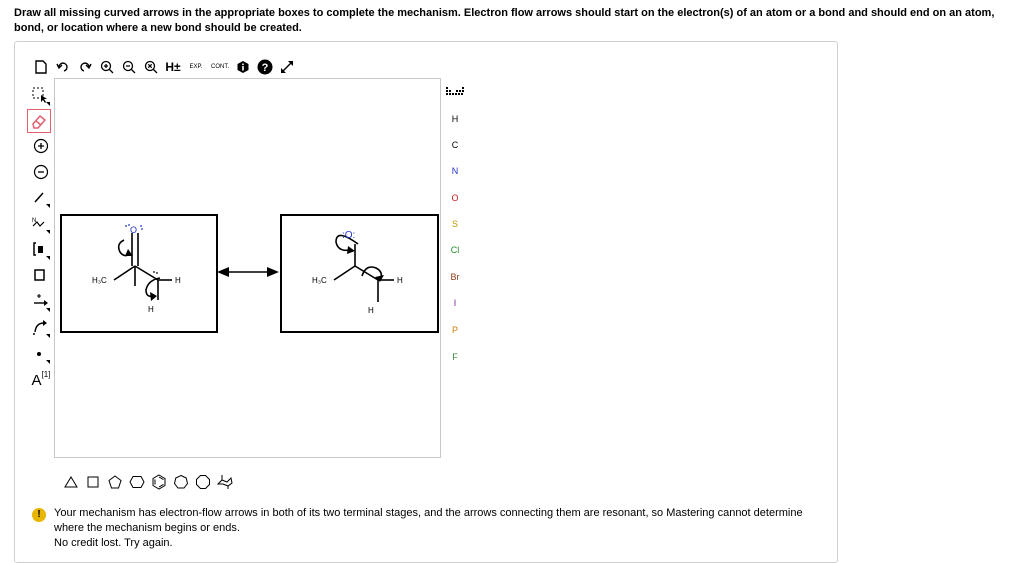 The image size is (1024, 563). I want to click on hexagon-icon, so click(137, 482).